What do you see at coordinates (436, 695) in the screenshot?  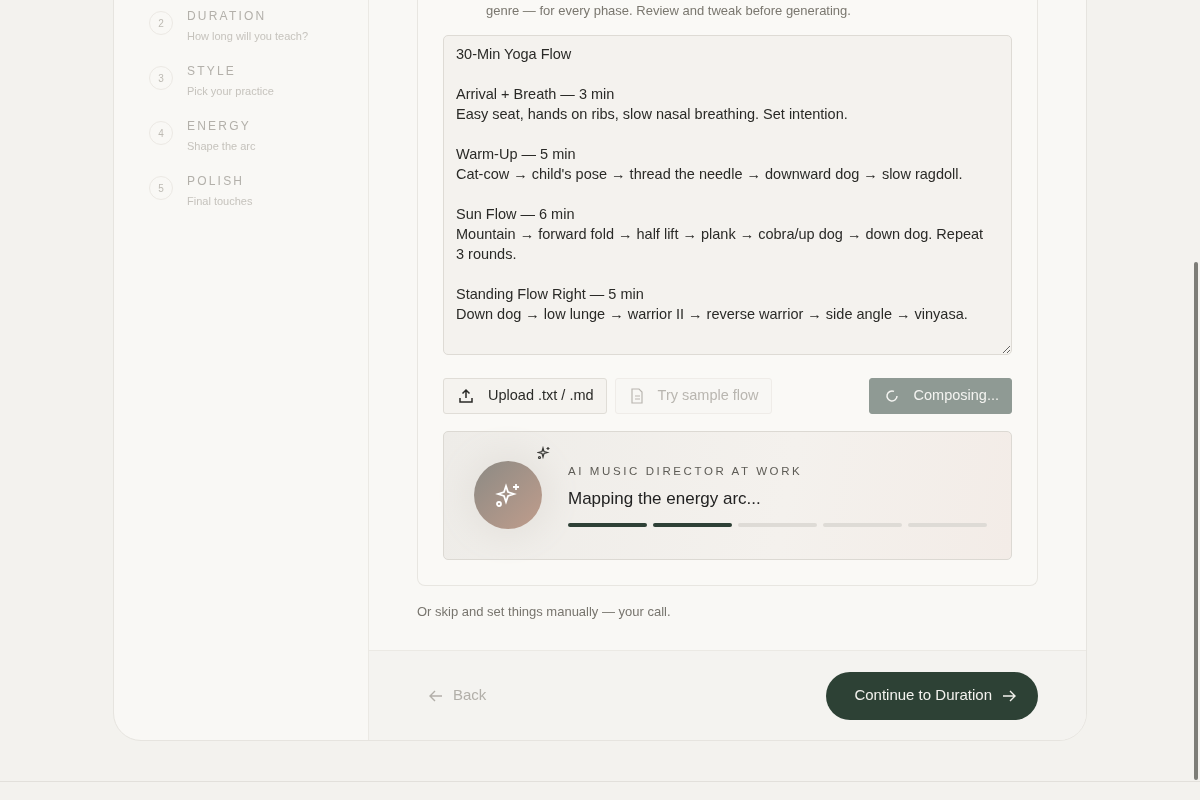 I see `arrow-left-icon` at bounding box center [436, 695].